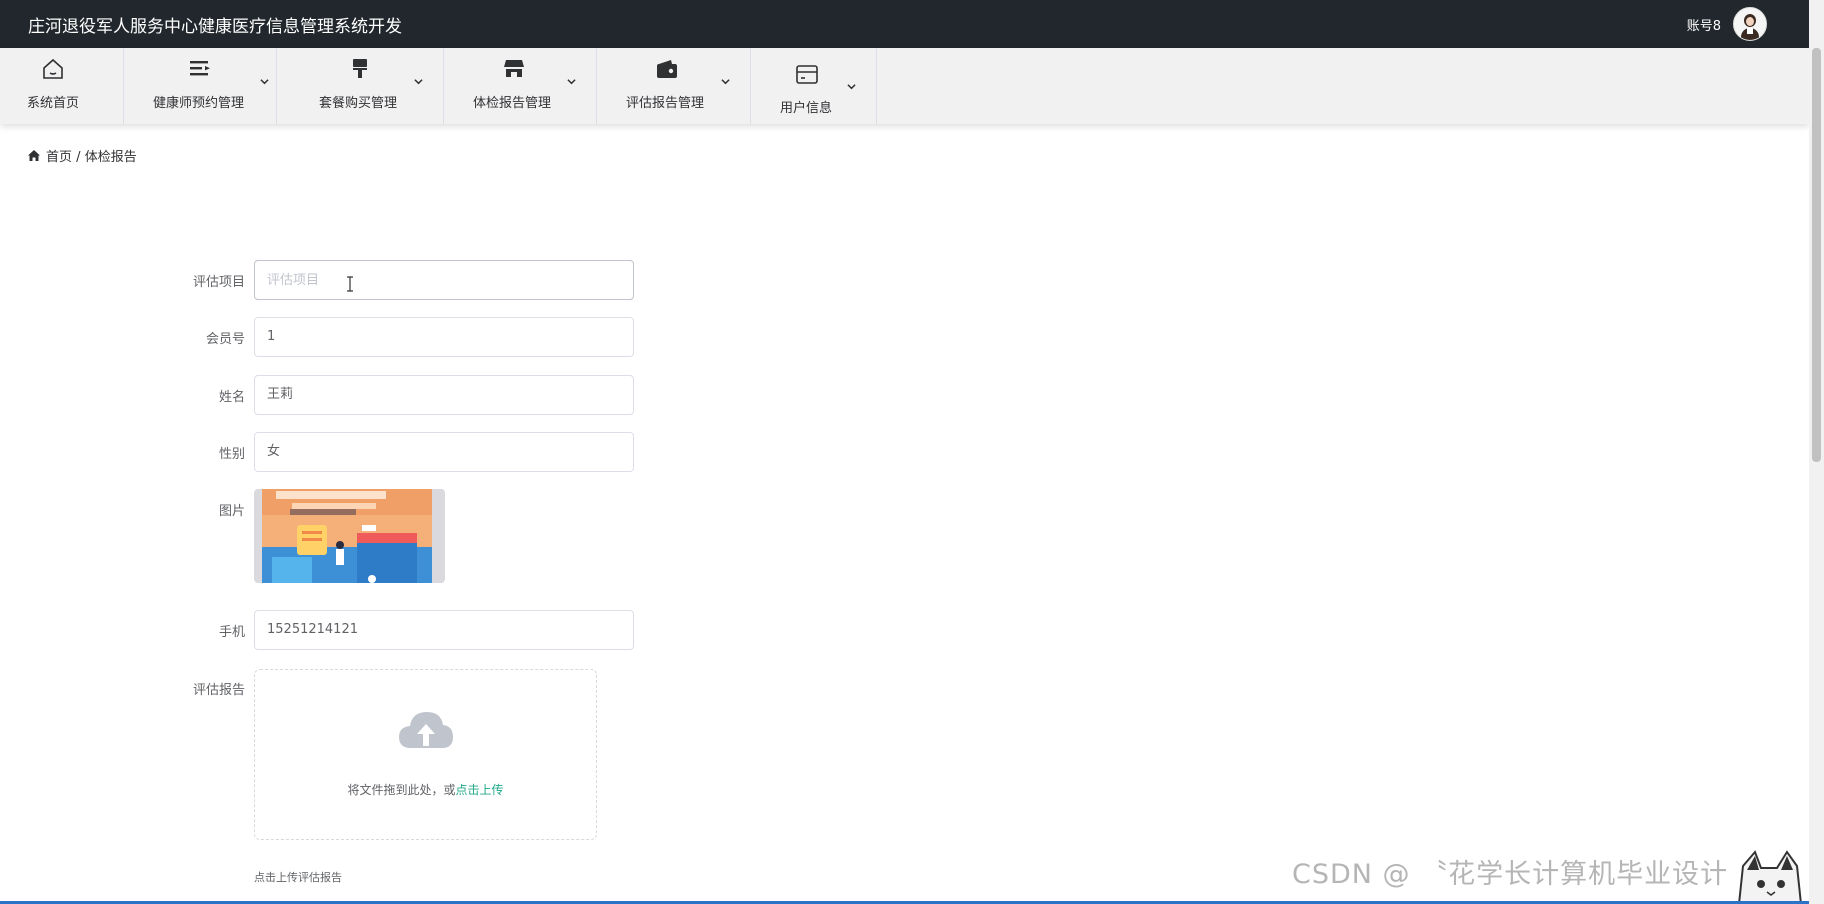 The height and width of the screenshot is (904, 1824). Describe the element at coordinates (480, 790) in the screenshot. I see `upload-click-link: 点击上传` at that location.